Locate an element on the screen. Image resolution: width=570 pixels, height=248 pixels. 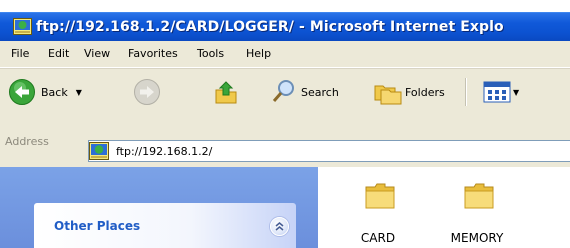
menu-view: View is located at coordinates (97, 53).